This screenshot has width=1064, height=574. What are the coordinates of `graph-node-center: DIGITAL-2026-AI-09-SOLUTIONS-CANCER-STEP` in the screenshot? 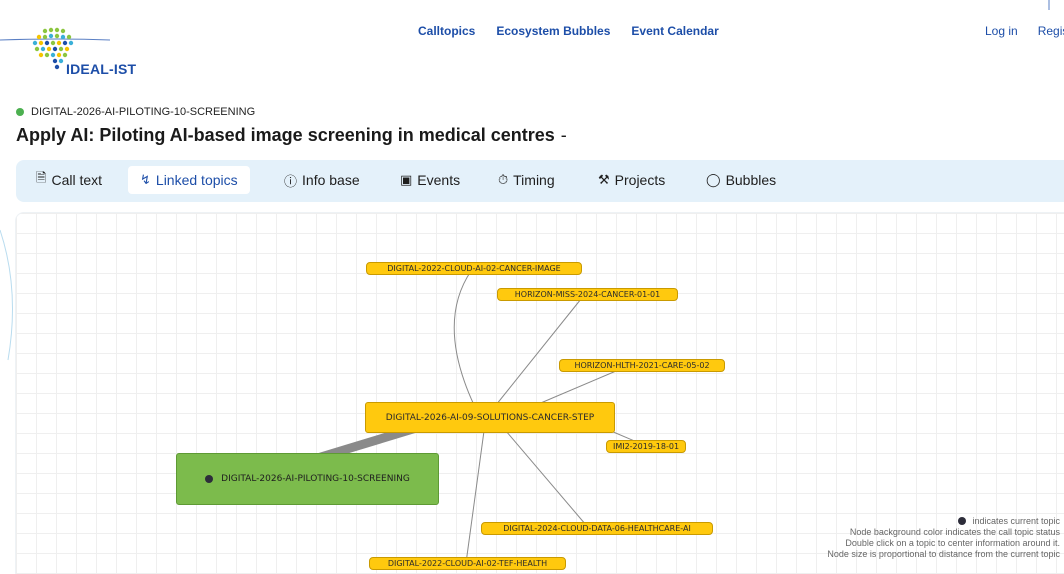 It's located at (490, 417).